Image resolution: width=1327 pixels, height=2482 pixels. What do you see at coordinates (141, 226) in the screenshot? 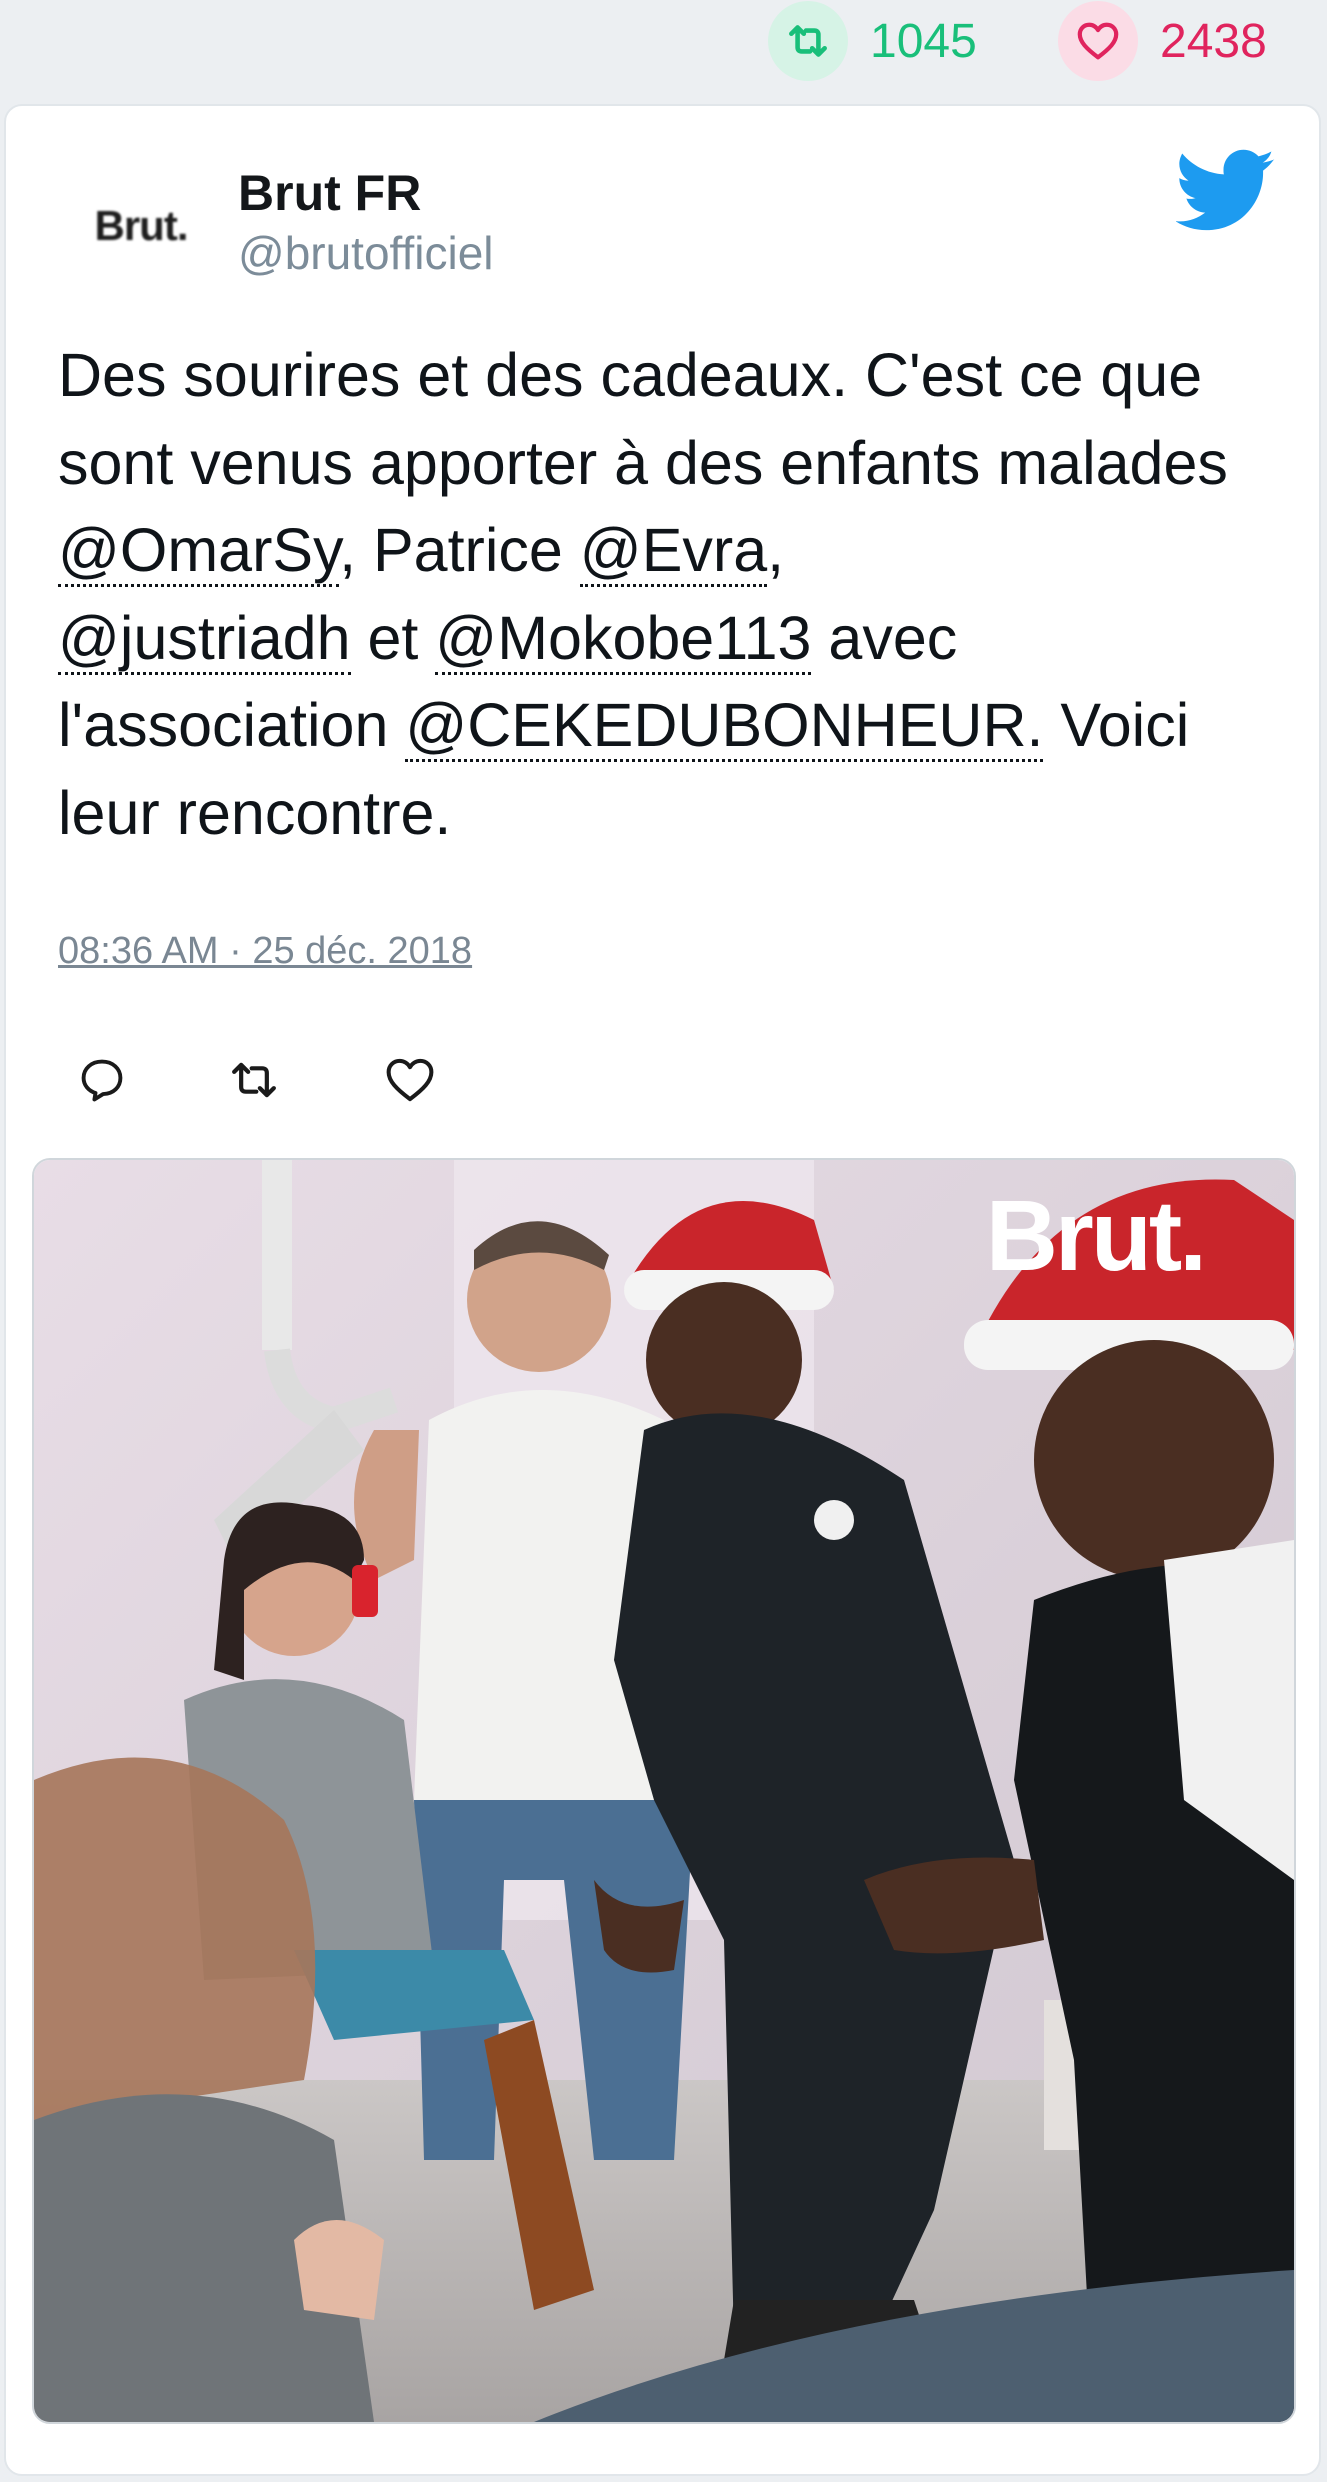
I see `avatar: Brut.` at bounding box center [141, 226].